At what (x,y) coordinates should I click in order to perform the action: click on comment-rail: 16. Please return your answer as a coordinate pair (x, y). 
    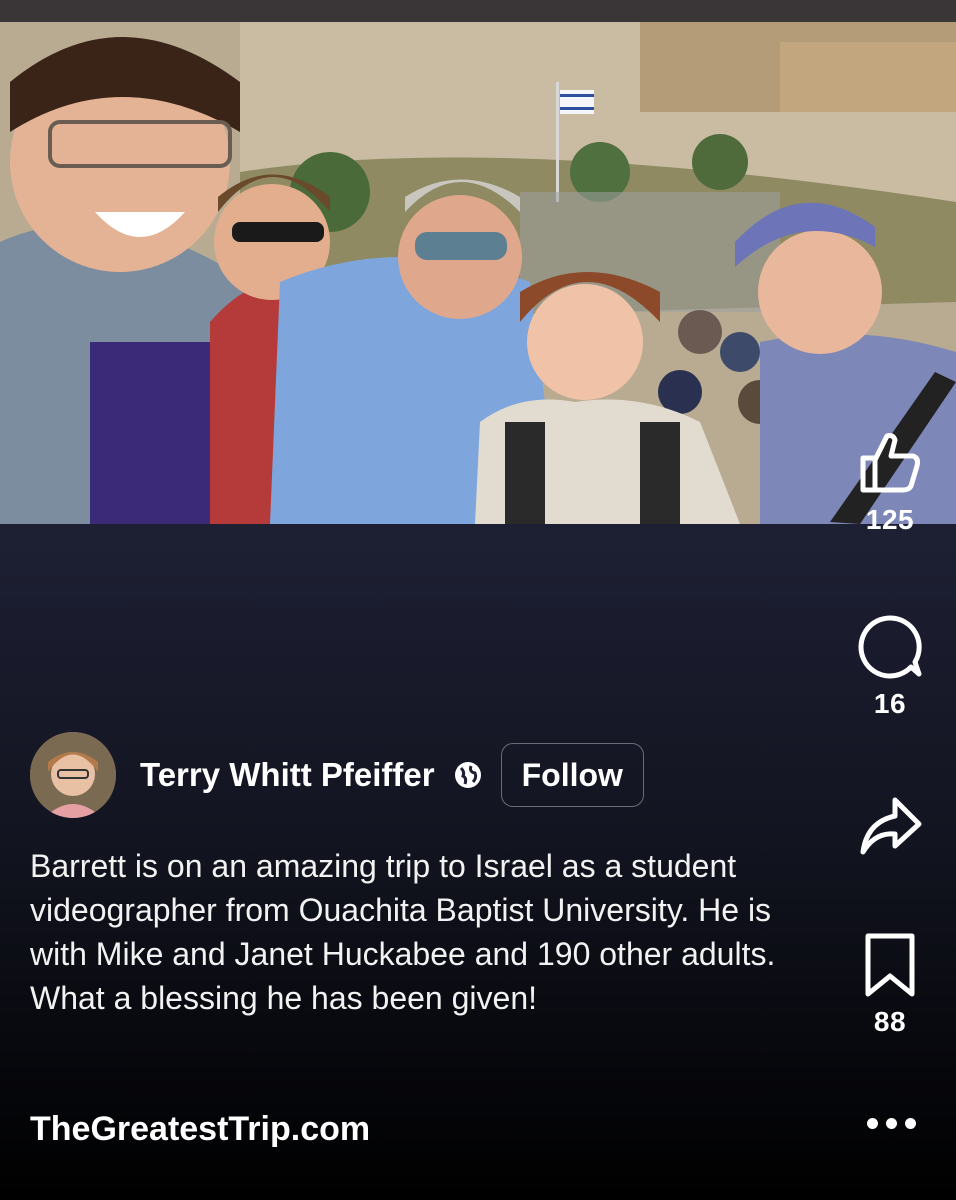
    Looking at the image, I should click on (890, 666).